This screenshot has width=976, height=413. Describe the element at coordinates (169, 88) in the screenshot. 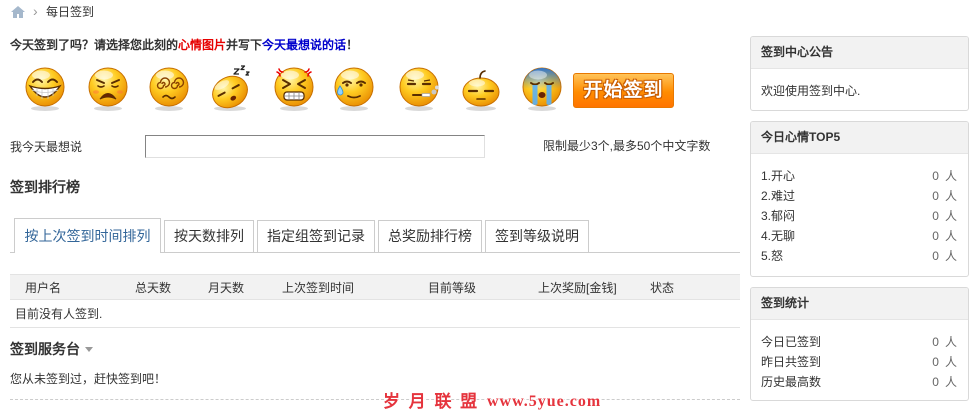

I see `mood-dizzy-icon` at that location.